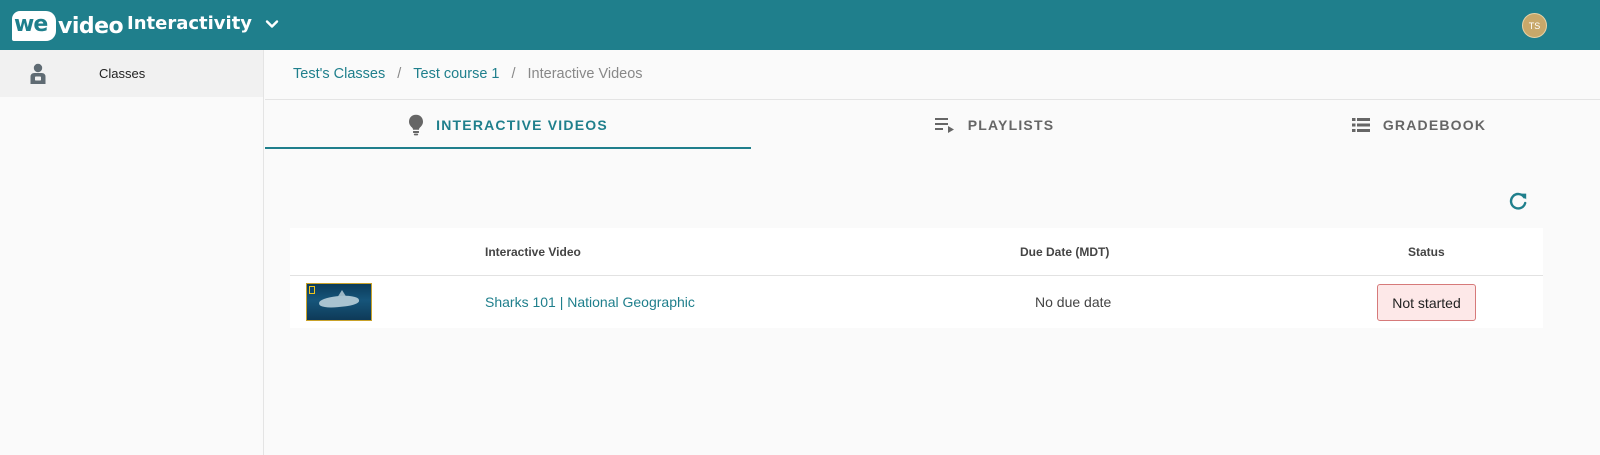 The height and width of the screenshot is (455, 1600). I want to click on tab-interactive-videos: INTERACTIVE VIDEOS, so click(508, 125).